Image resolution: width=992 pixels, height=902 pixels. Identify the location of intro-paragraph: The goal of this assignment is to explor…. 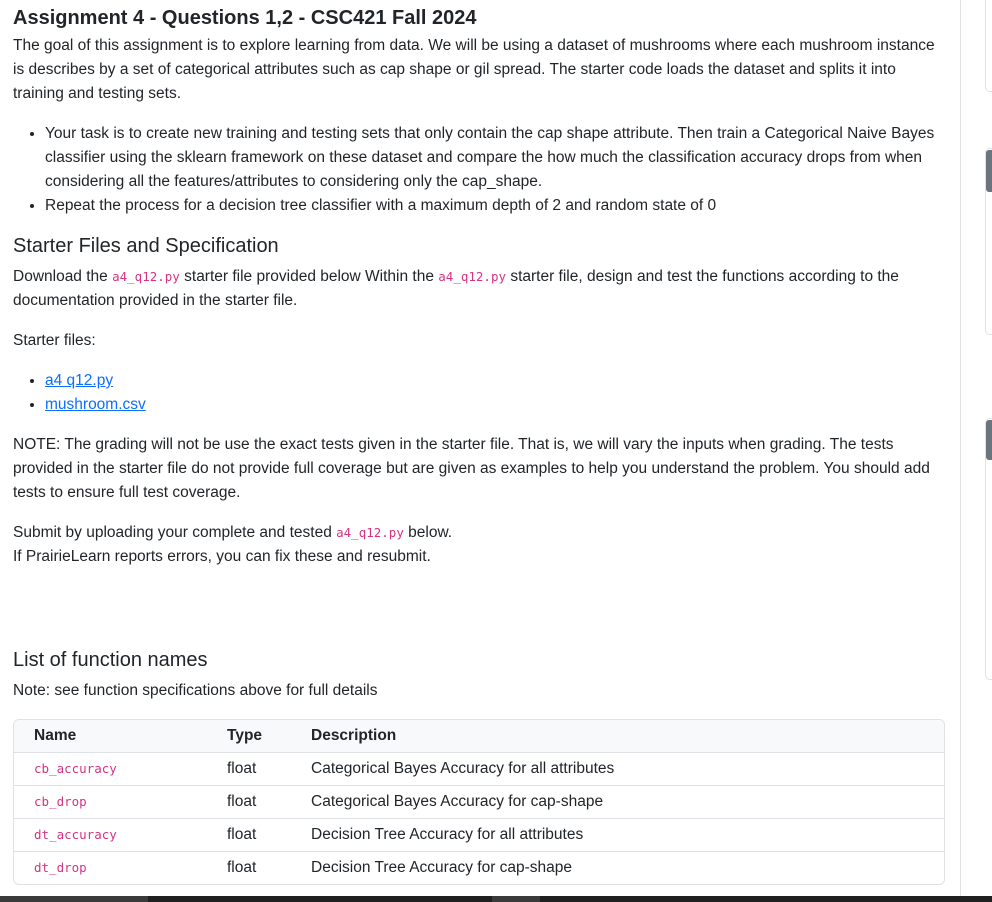
(474, 69).